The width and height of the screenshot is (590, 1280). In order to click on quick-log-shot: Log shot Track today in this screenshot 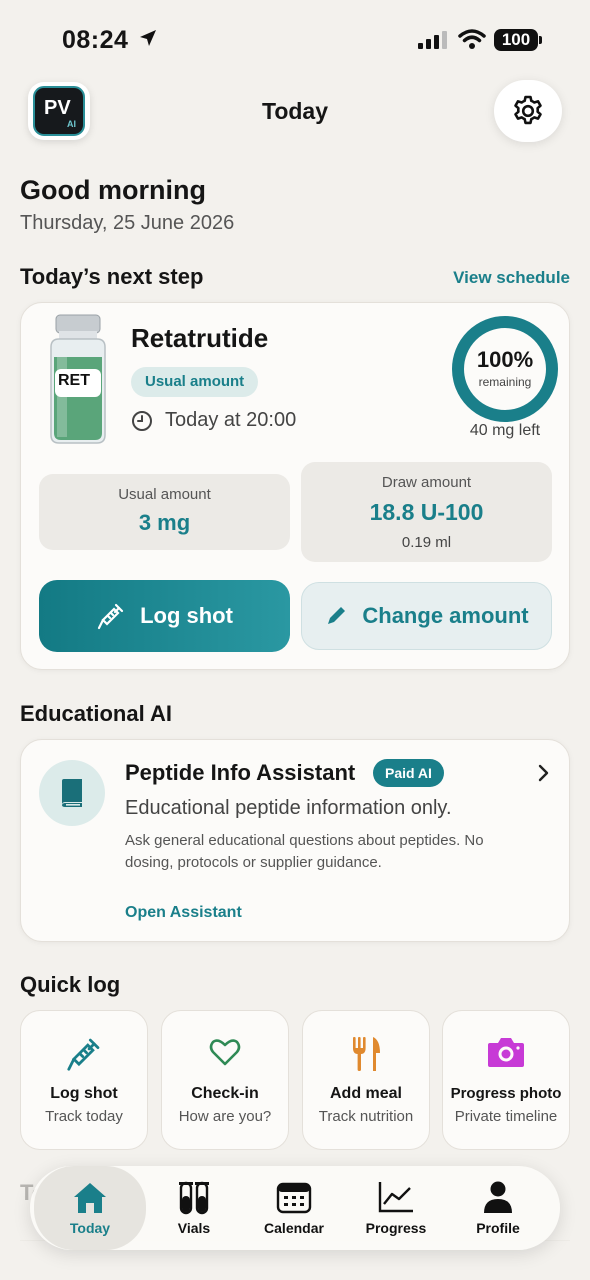, I will do `click(84, 1080)`.